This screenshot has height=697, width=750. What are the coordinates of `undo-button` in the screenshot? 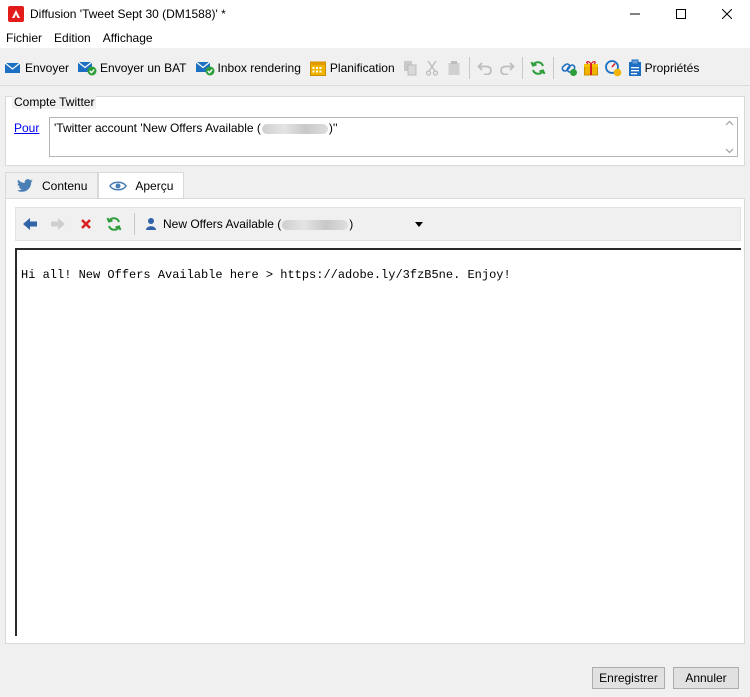 It's located at (485, 68).